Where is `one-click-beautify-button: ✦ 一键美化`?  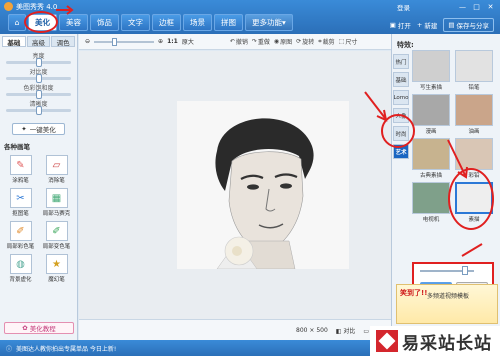 one-click-beautify-button: ✦ 一键美化 is located at coordinates (38, 129).